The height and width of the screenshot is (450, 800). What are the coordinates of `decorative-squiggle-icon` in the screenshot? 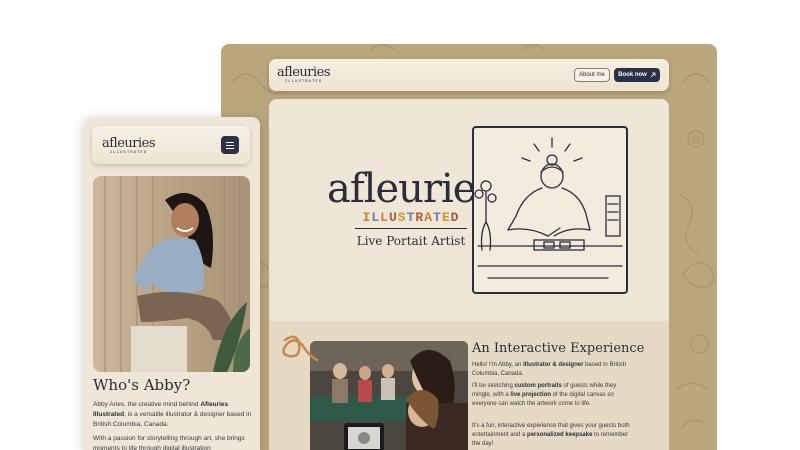 It's located at (300, 348).